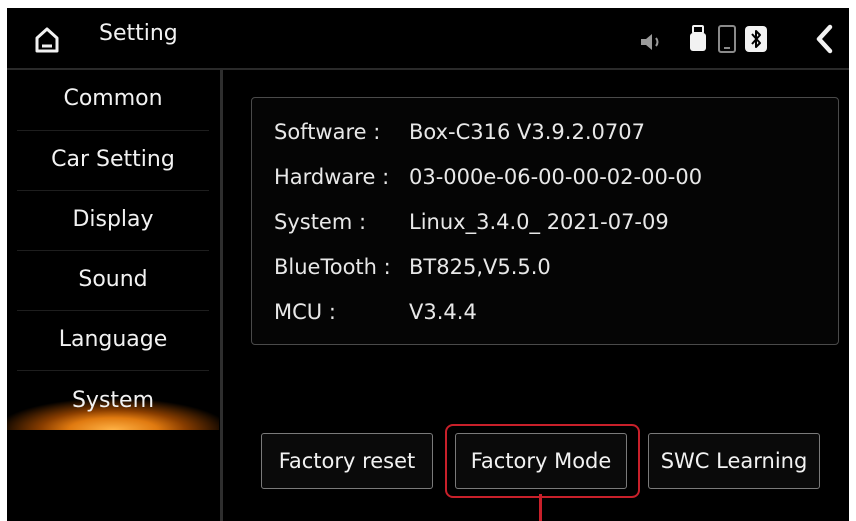 This screenshot has width=856, height=521. Describe the element at coordinates (320, 222) in the screenshot. I see `info-label: System :` at that location.